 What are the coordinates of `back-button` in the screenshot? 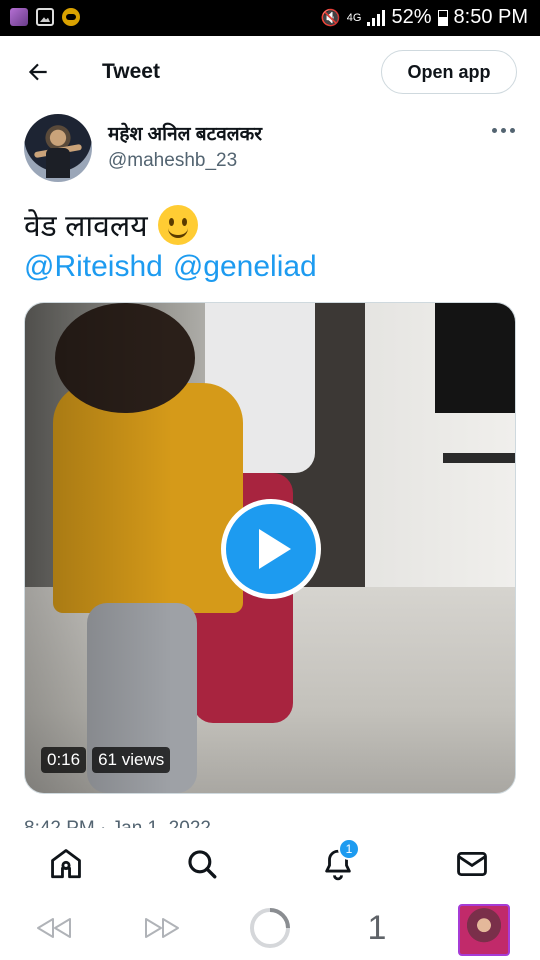 It's located at (38, 72).